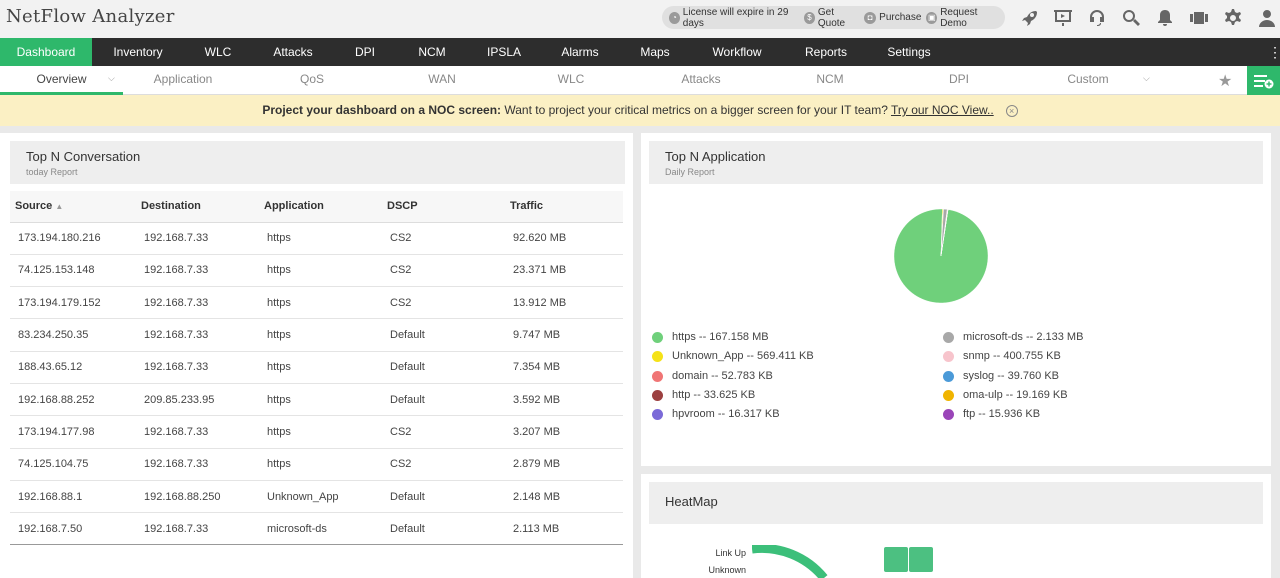  I want to click on legend-item-http: http -- 33.625 KB, so click(703, 395).